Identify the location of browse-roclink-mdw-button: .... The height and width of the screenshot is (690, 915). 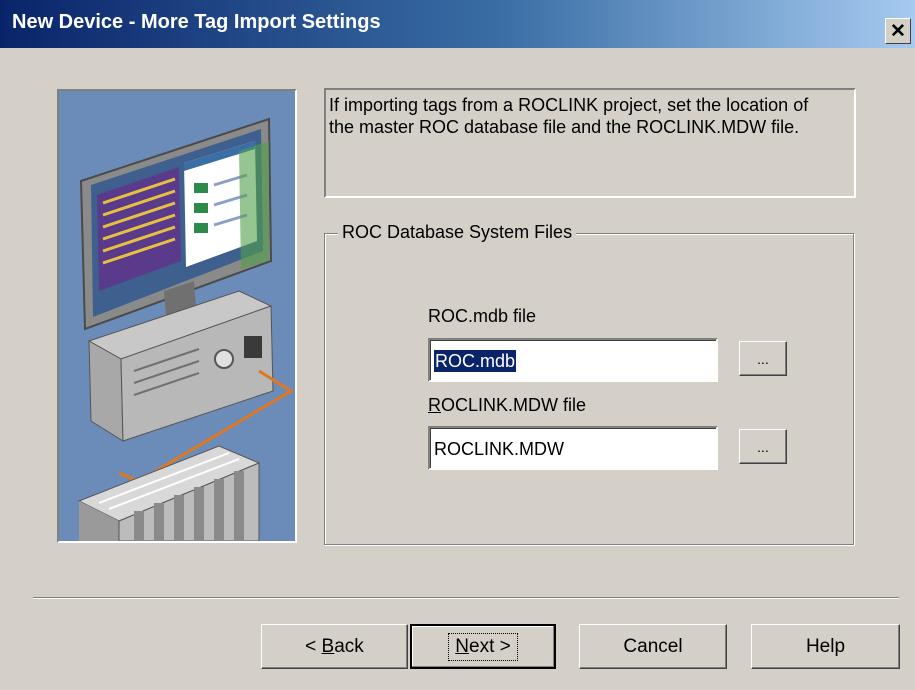
(763, 446).